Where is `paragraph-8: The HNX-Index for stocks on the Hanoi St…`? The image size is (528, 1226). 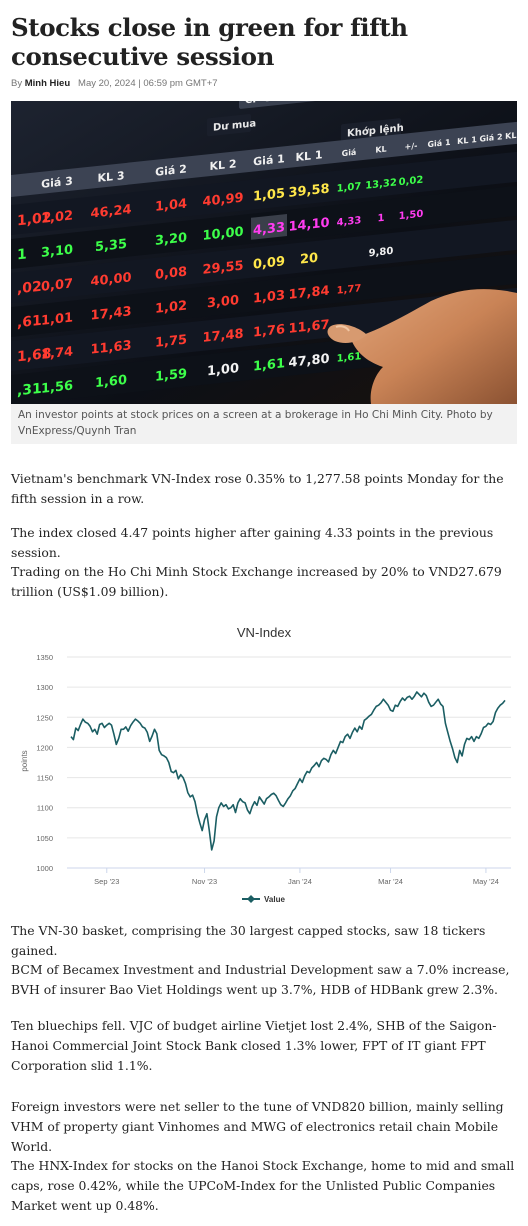 paragraph-8: The HNX-Index for stocks on the Hanoi St… is located at coordinates (263, 1185).